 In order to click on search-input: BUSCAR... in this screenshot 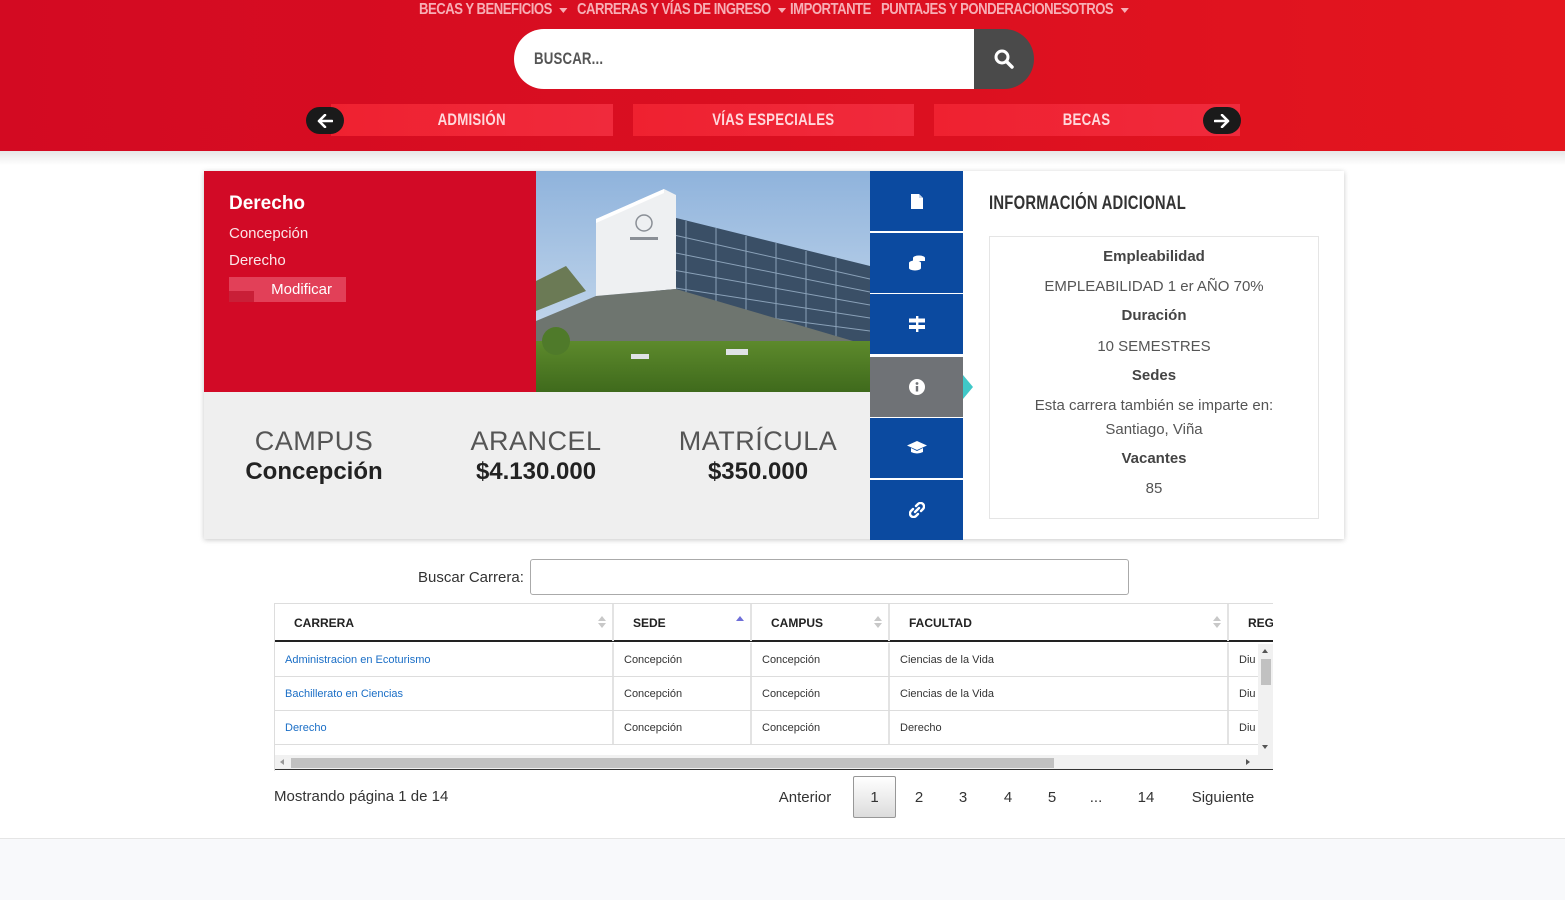, I will do `click(744, 59)`.